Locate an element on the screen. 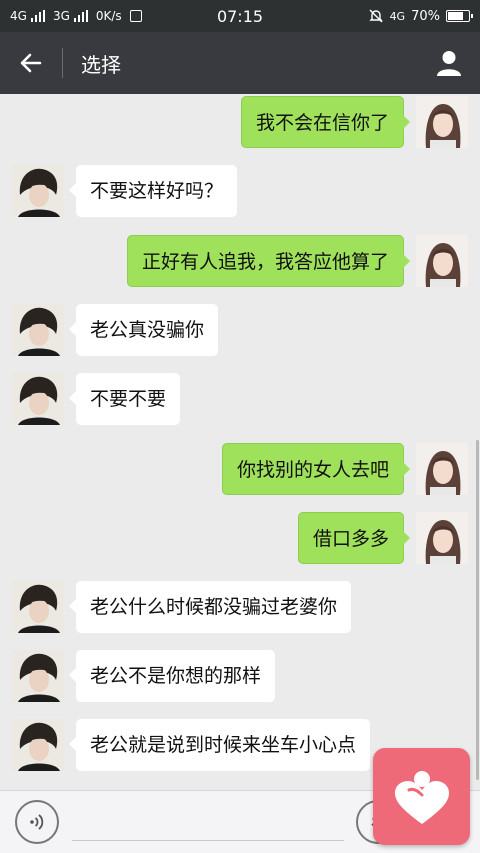  scrollbar is located at coordinates (477, 610).